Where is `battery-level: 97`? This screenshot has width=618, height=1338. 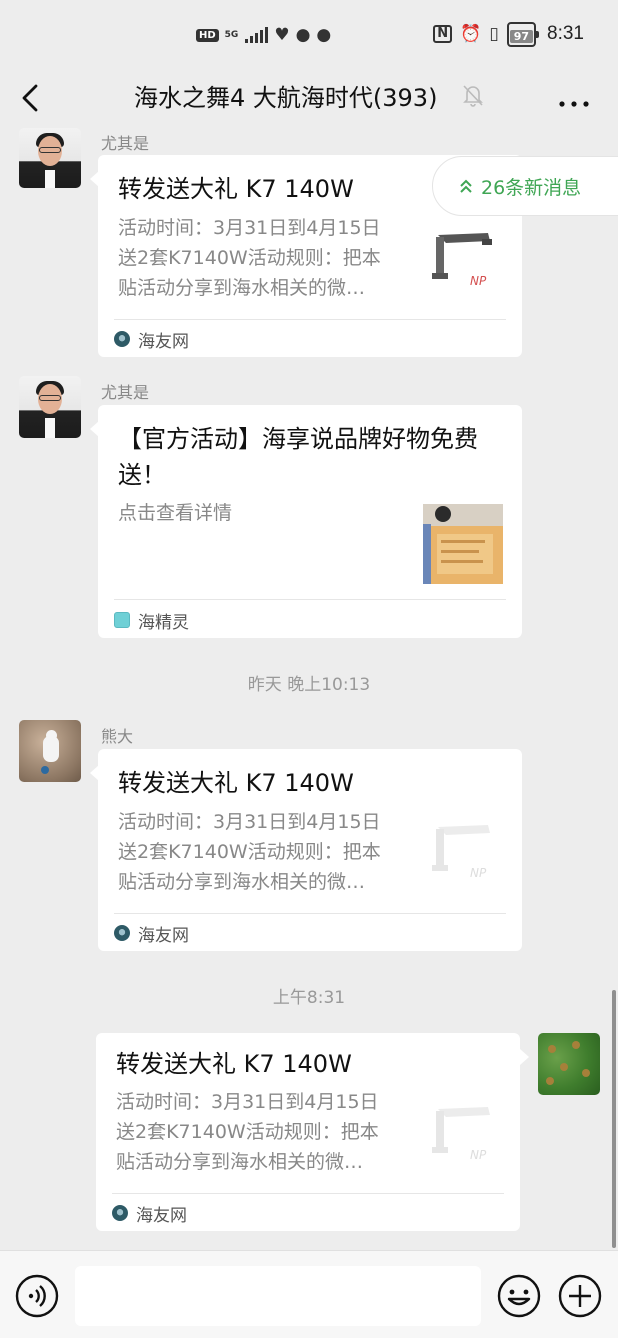 battery-level: 97 is located at coordinates (521, 36).